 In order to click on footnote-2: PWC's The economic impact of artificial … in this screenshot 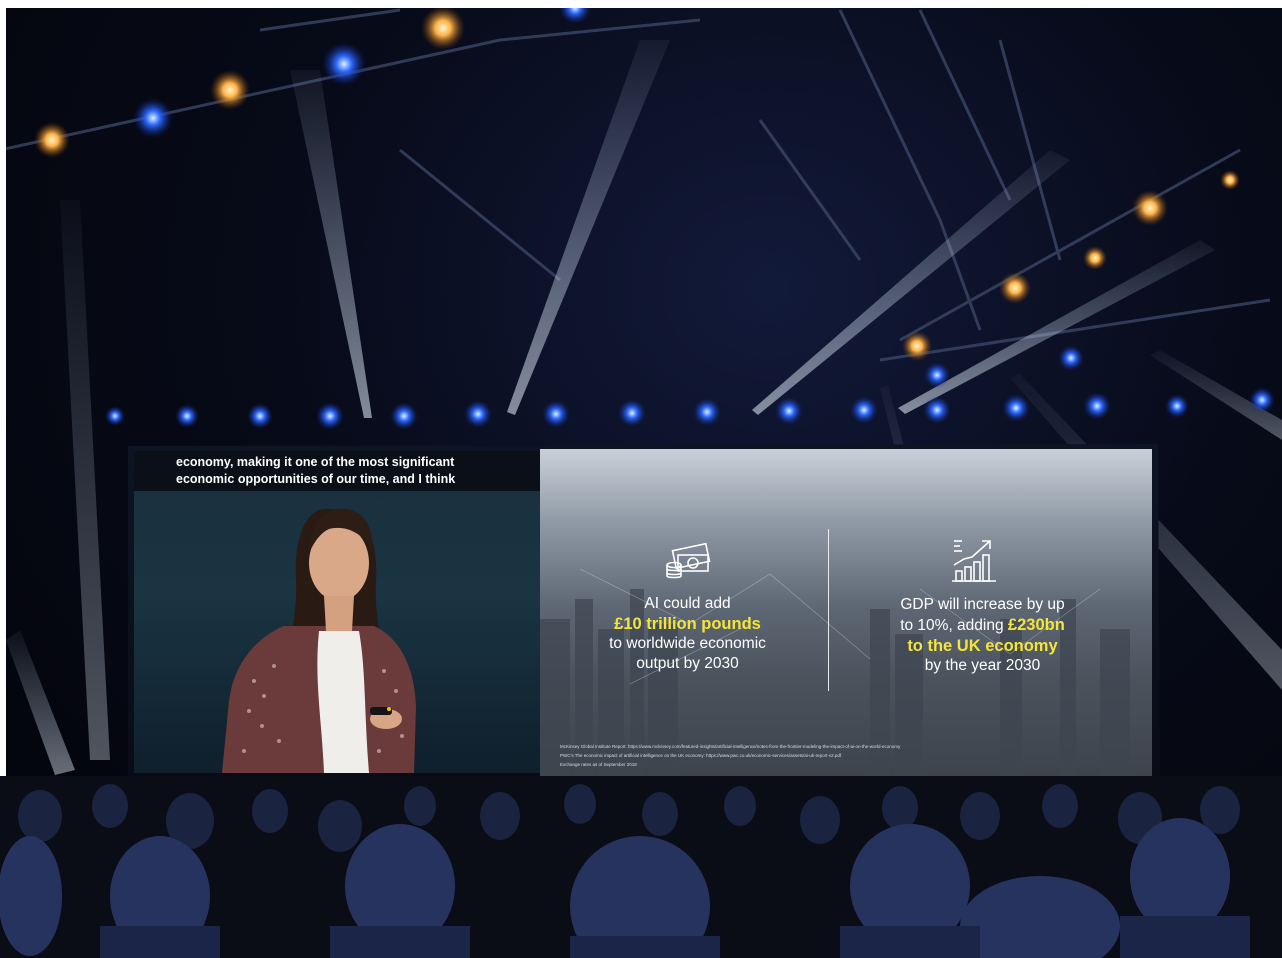, I will do `click(701, 755)`.